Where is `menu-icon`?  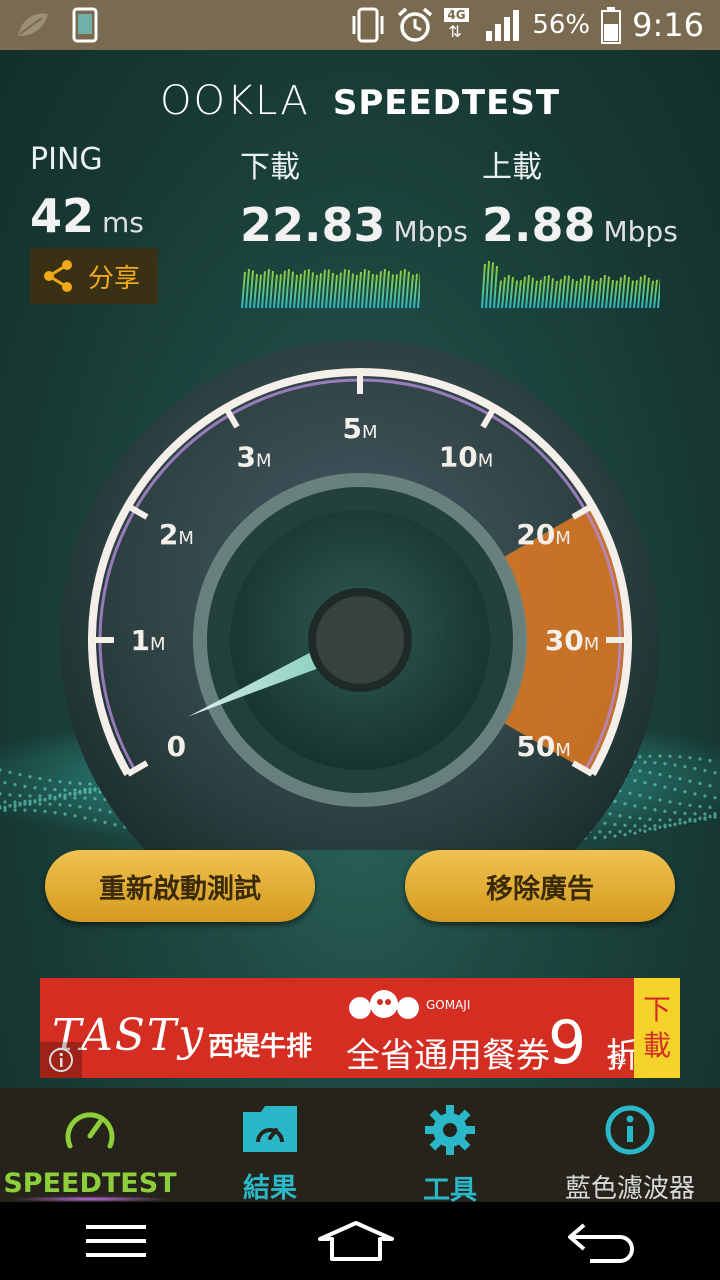
menu-icon is located at coordinates (116, 1241).